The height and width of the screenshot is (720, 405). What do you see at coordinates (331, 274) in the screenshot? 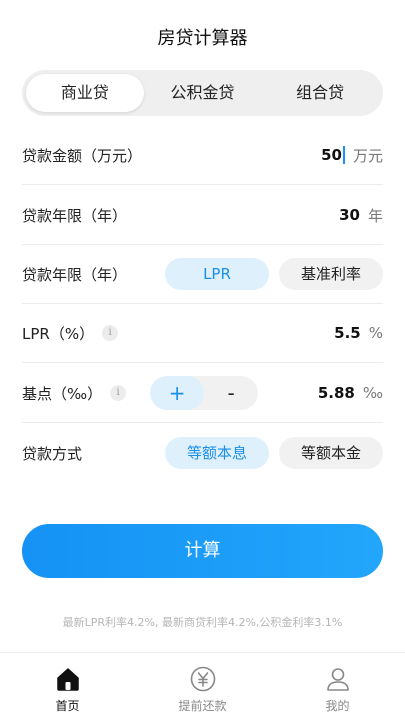
I see `rate-option-benchmark: 基准利率` at bounding box center [331, 274].